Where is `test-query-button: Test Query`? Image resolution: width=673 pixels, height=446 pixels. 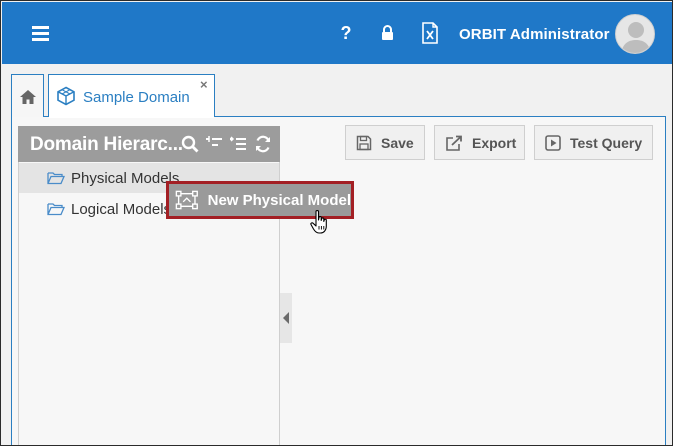 test-query-button: Test Query is located at coordinates (593, 142).